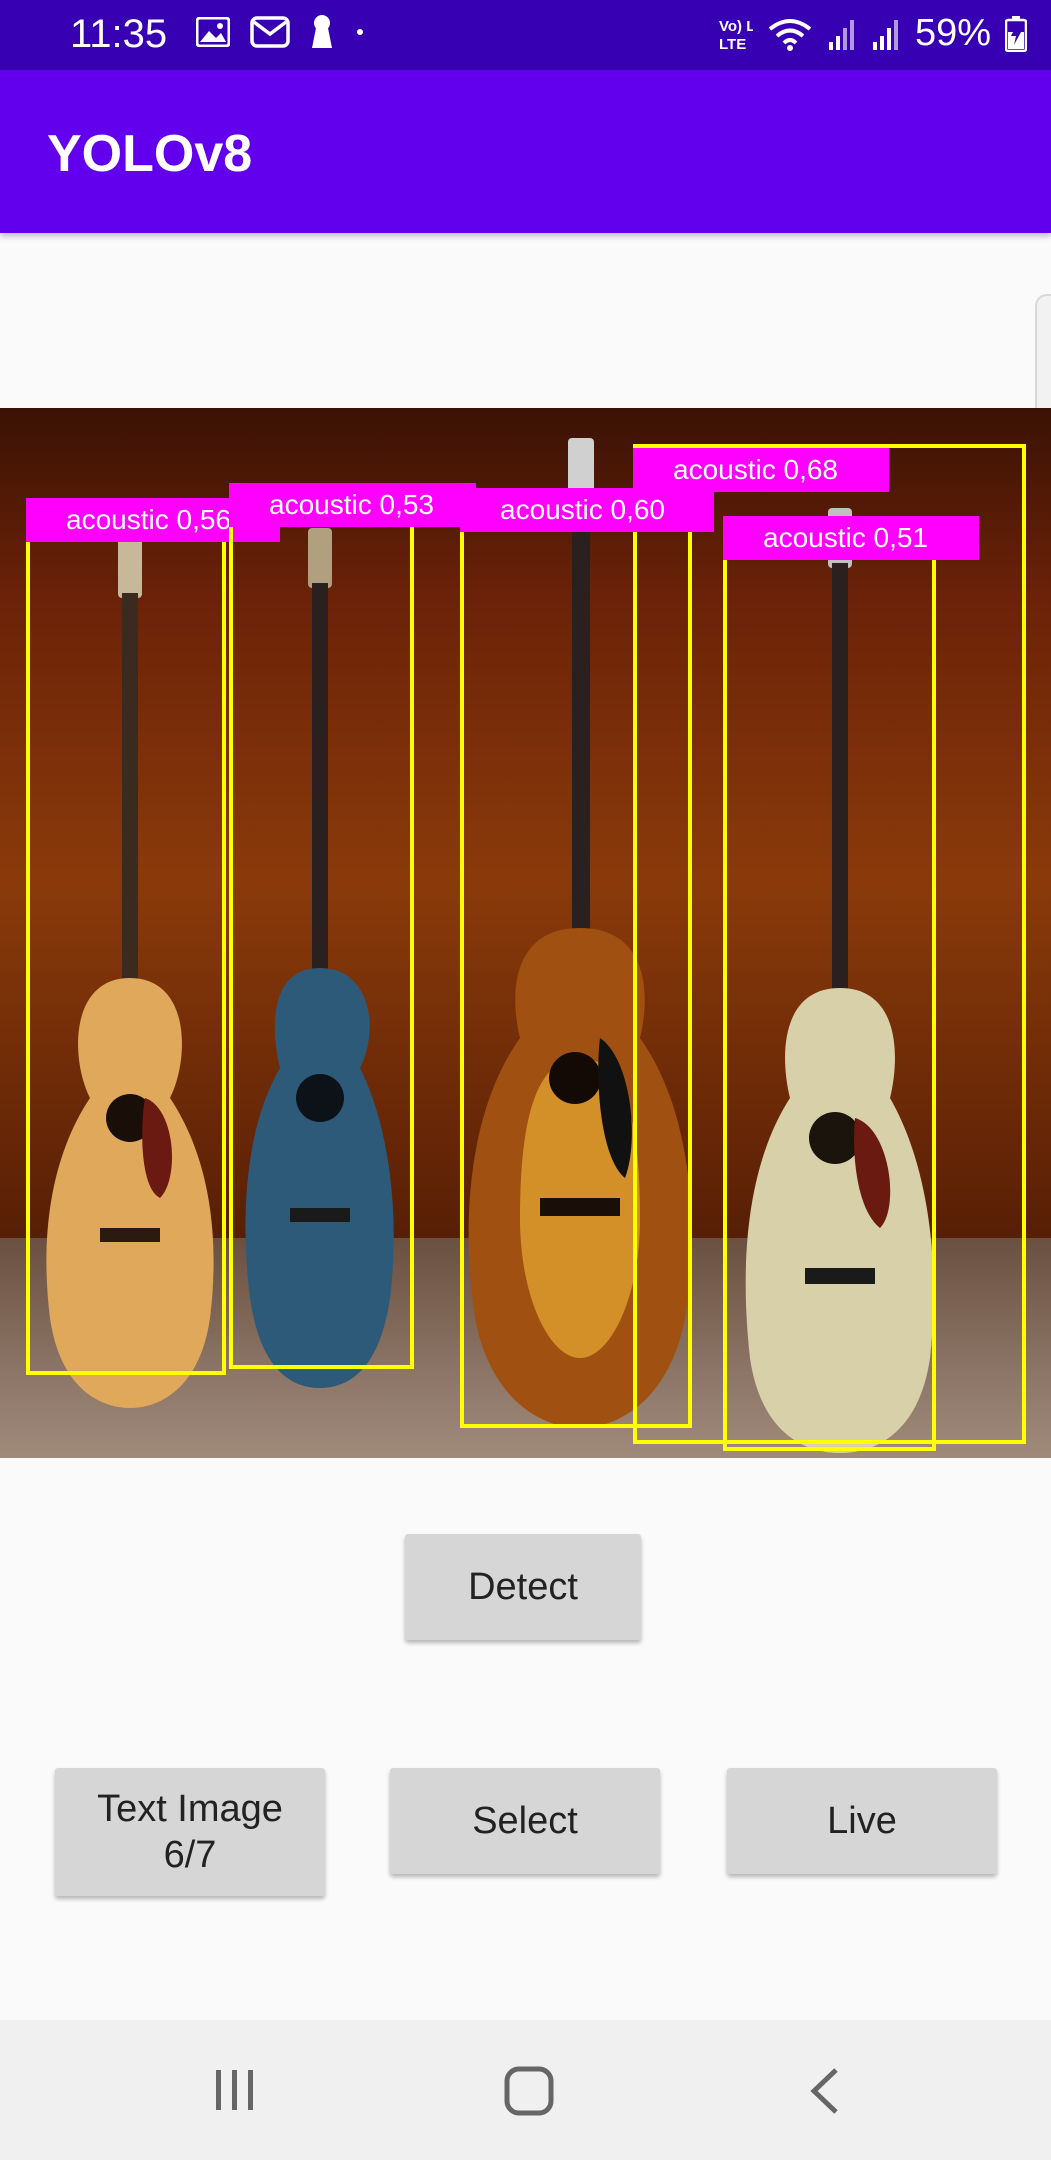  What do you see at coordinates (523, 1587) in the screenshot?
I see `detect-button: Detect` at bounding box center [523, 1587].